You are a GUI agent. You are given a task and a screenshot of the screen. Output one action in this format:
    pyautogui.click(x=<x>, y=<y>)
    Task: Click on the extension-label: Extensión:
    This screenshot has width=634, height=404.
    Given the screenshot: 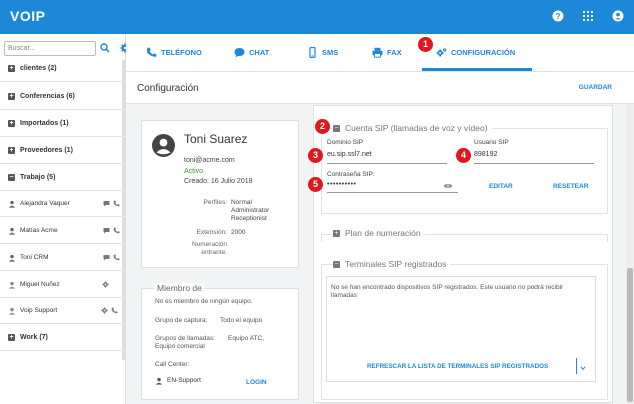 What is the action you would take?
    pyautogui.click(x=211, y=232)
    